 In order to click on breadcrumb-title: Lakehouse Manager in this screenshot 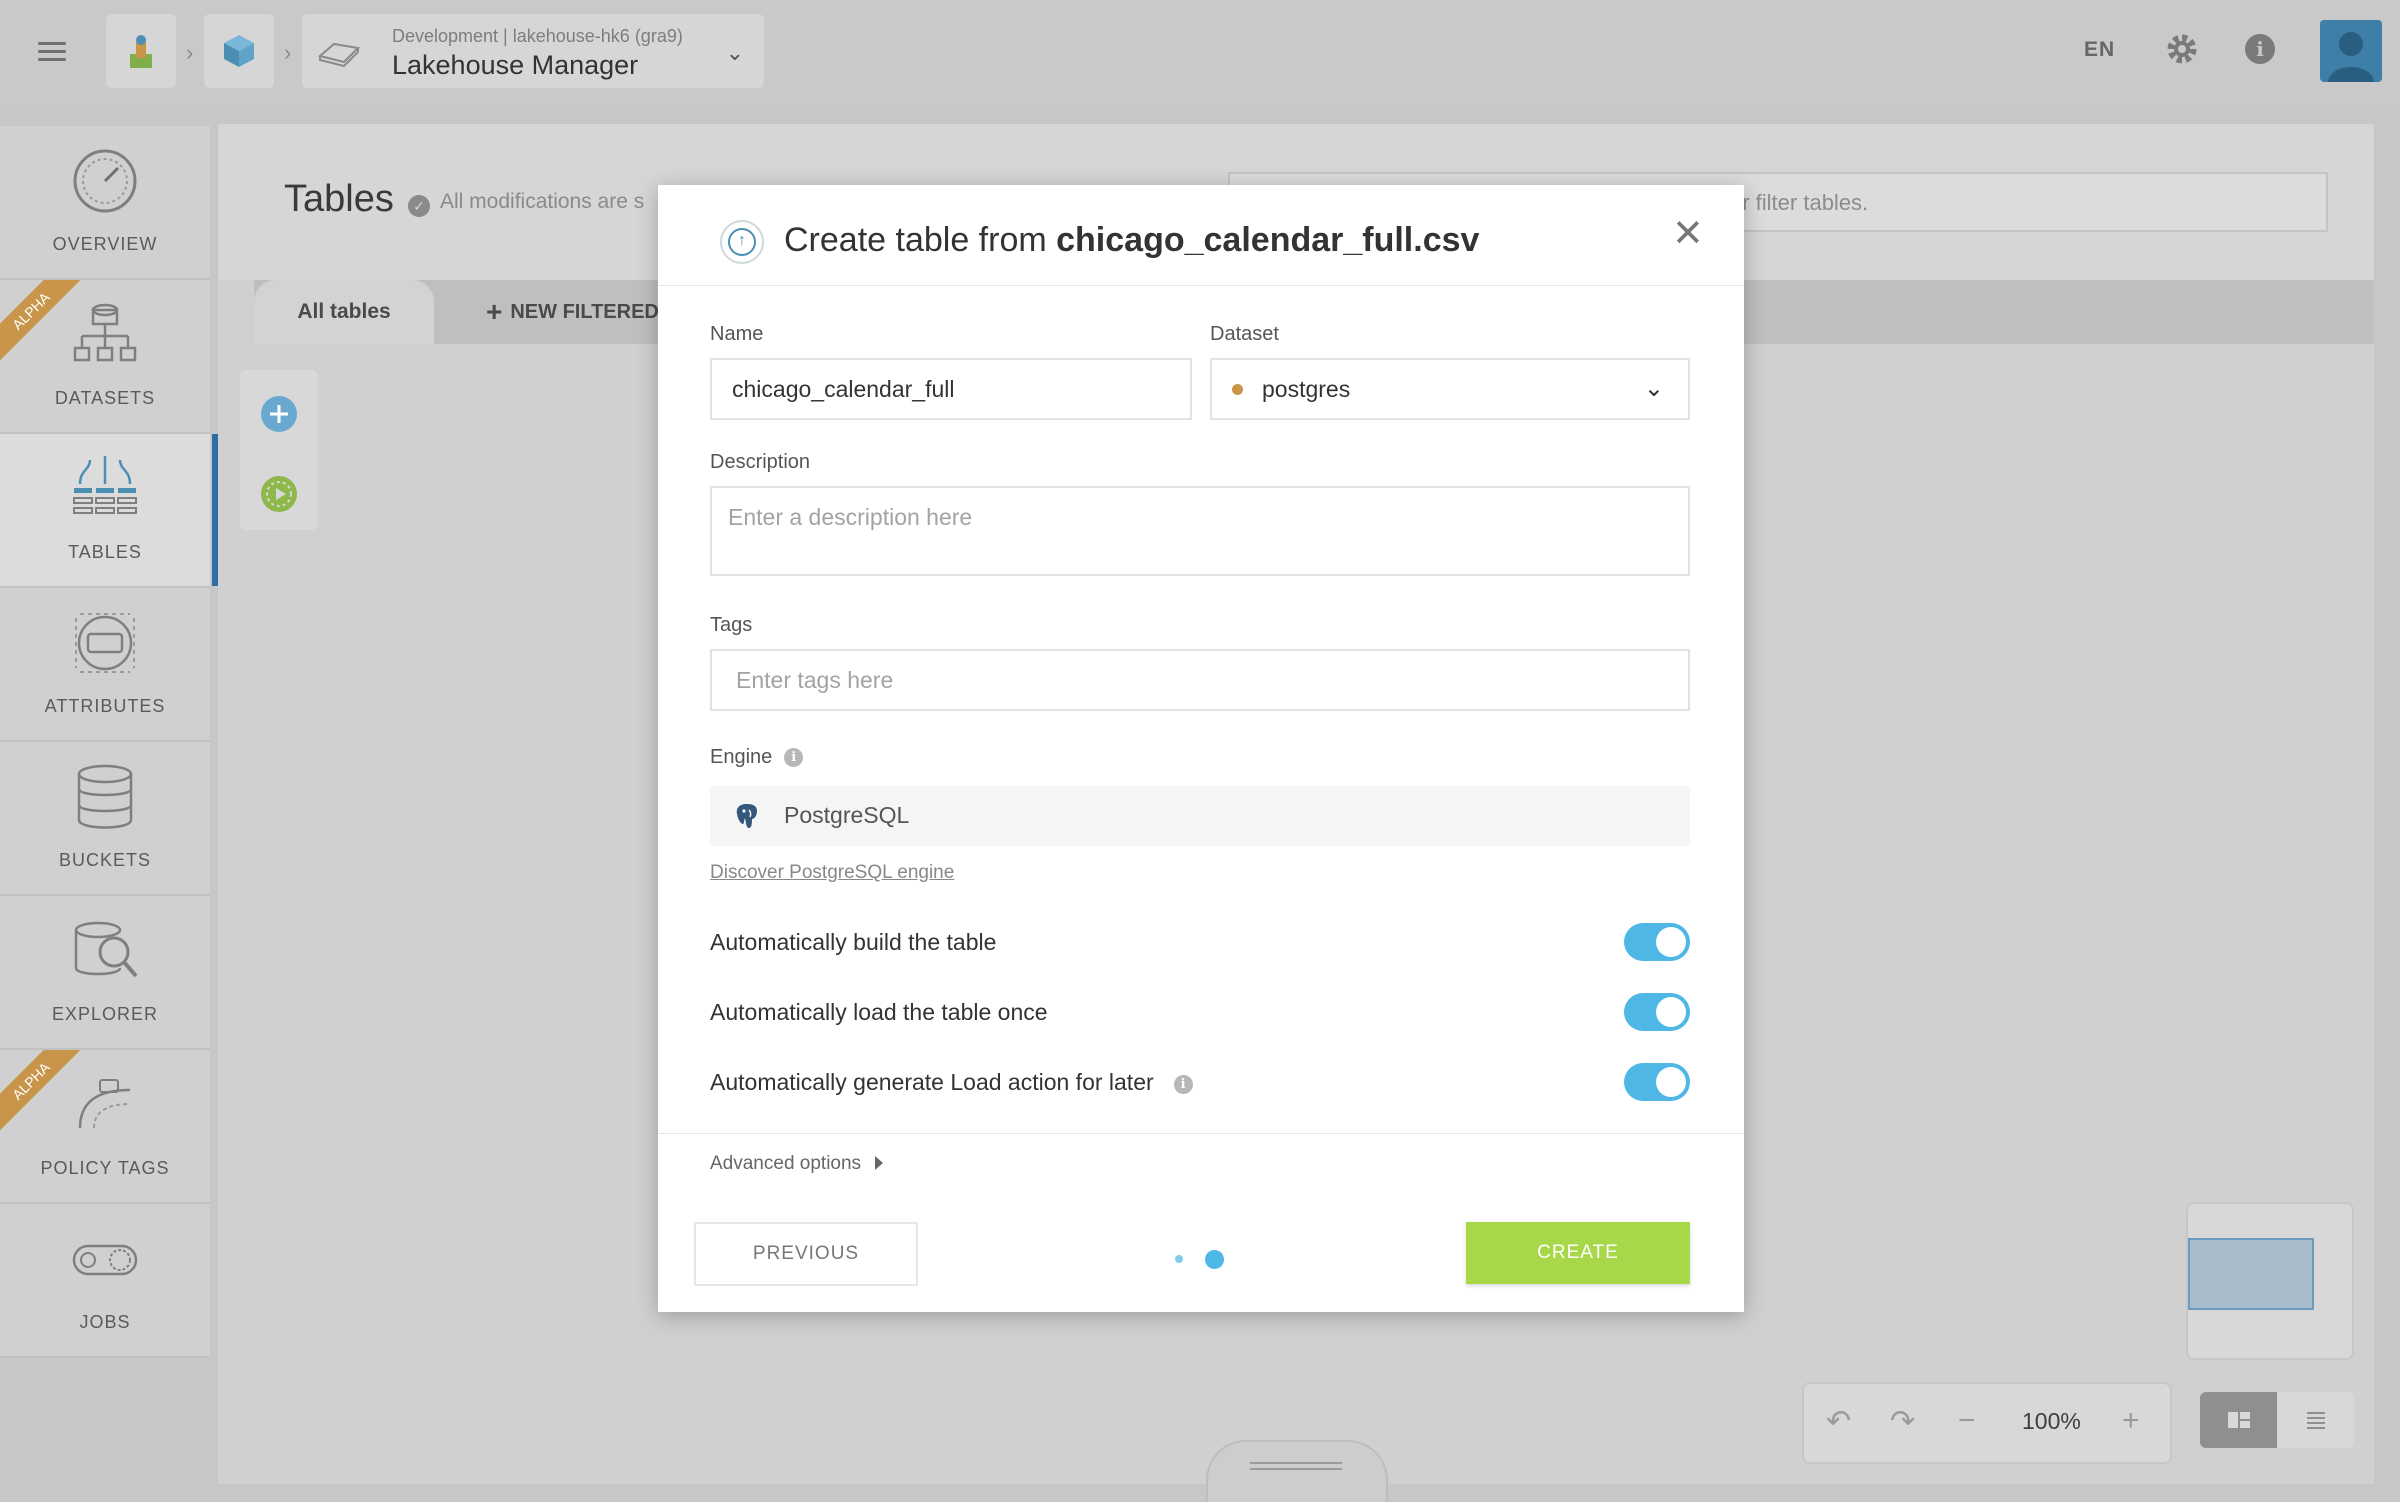, I will do `click(515, 65)`.